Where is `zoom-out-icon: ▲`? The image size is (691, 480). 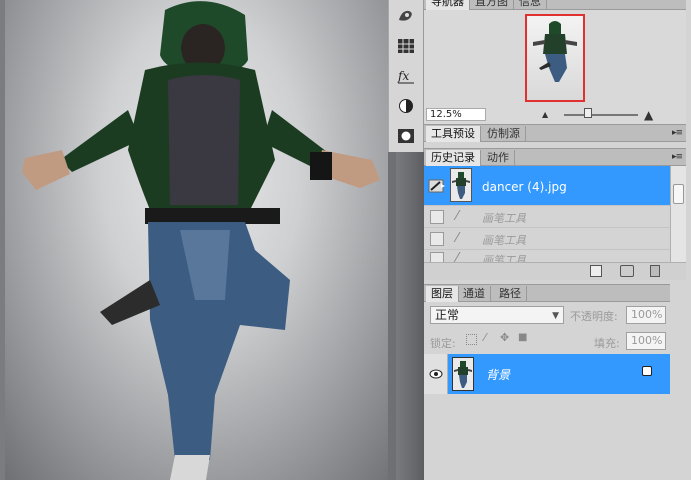
zoom-out-icon: ▲ is located at coordinates (545, 114).